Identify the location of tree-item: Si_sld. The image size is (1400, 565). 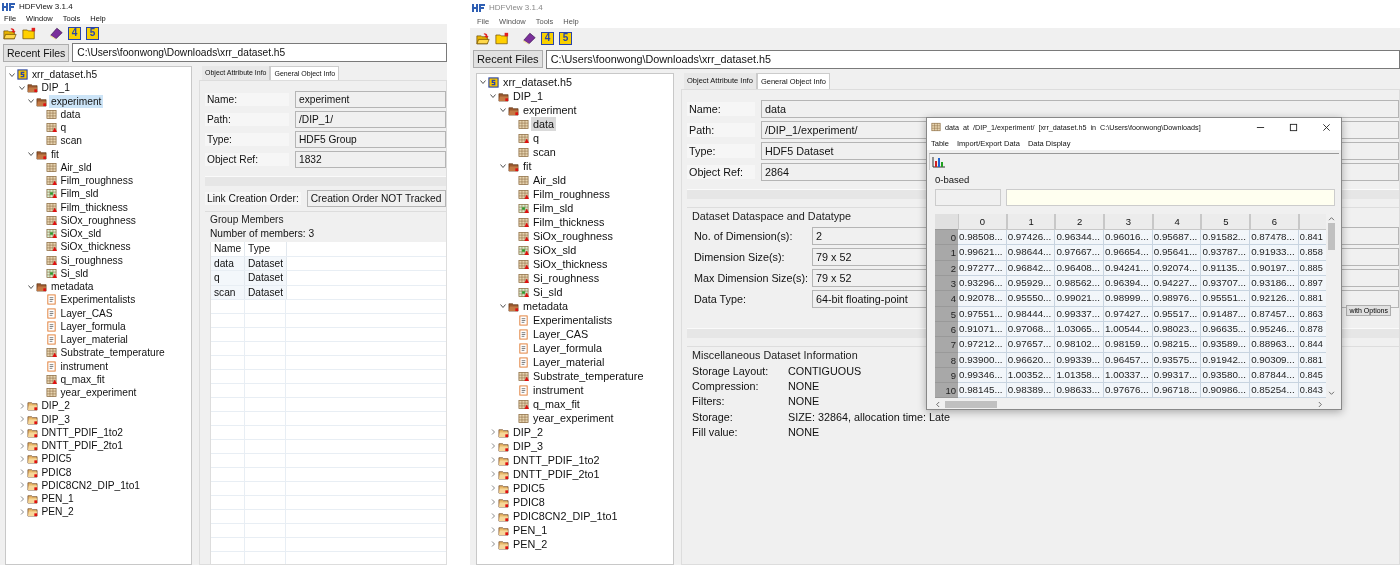
(74, 273).